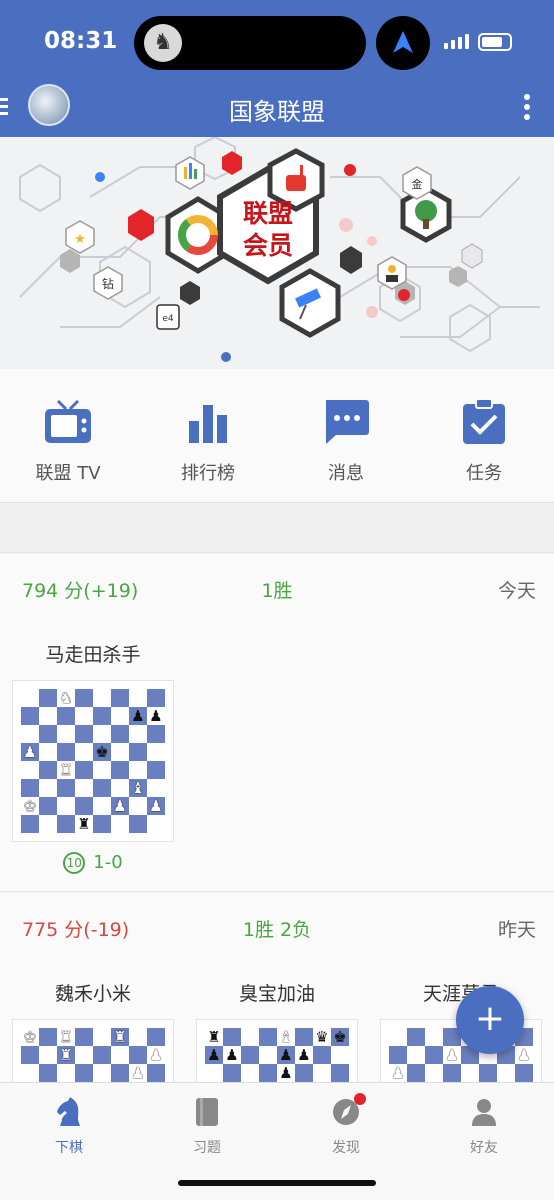 The image size is (554, 1200). Describe the element at coordinates (484, 1112) in the screenshot. I see `person-icon` at that location.